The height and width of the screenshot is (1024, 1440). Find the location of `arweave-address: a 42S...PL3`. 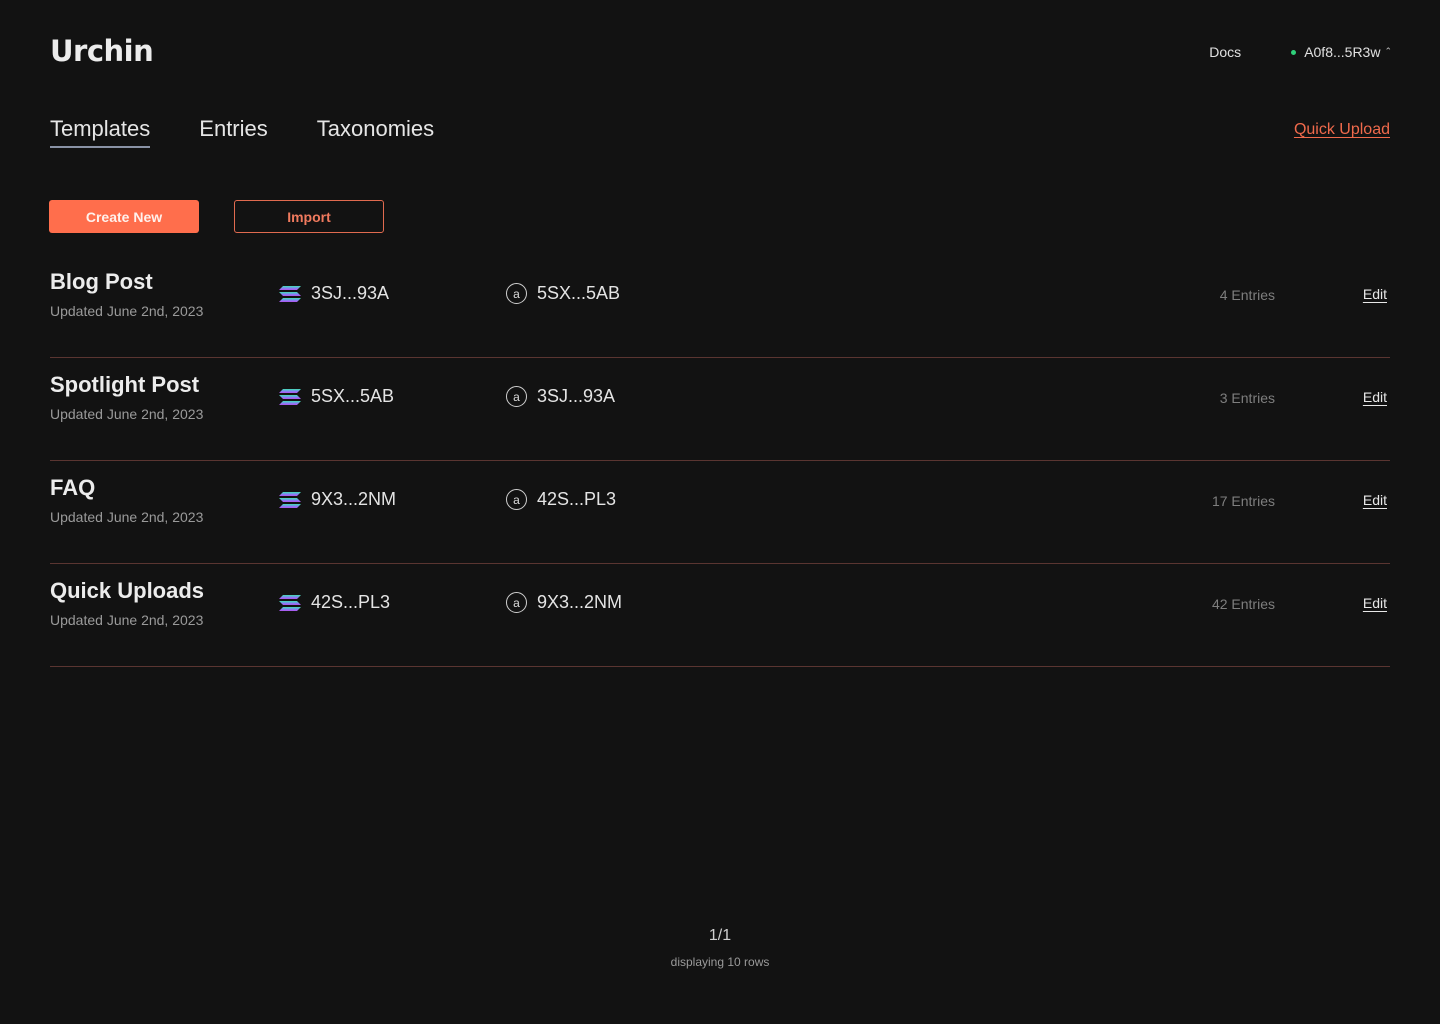

arweave-address: a 42S...PL3 is located at coordinates (561, 499).